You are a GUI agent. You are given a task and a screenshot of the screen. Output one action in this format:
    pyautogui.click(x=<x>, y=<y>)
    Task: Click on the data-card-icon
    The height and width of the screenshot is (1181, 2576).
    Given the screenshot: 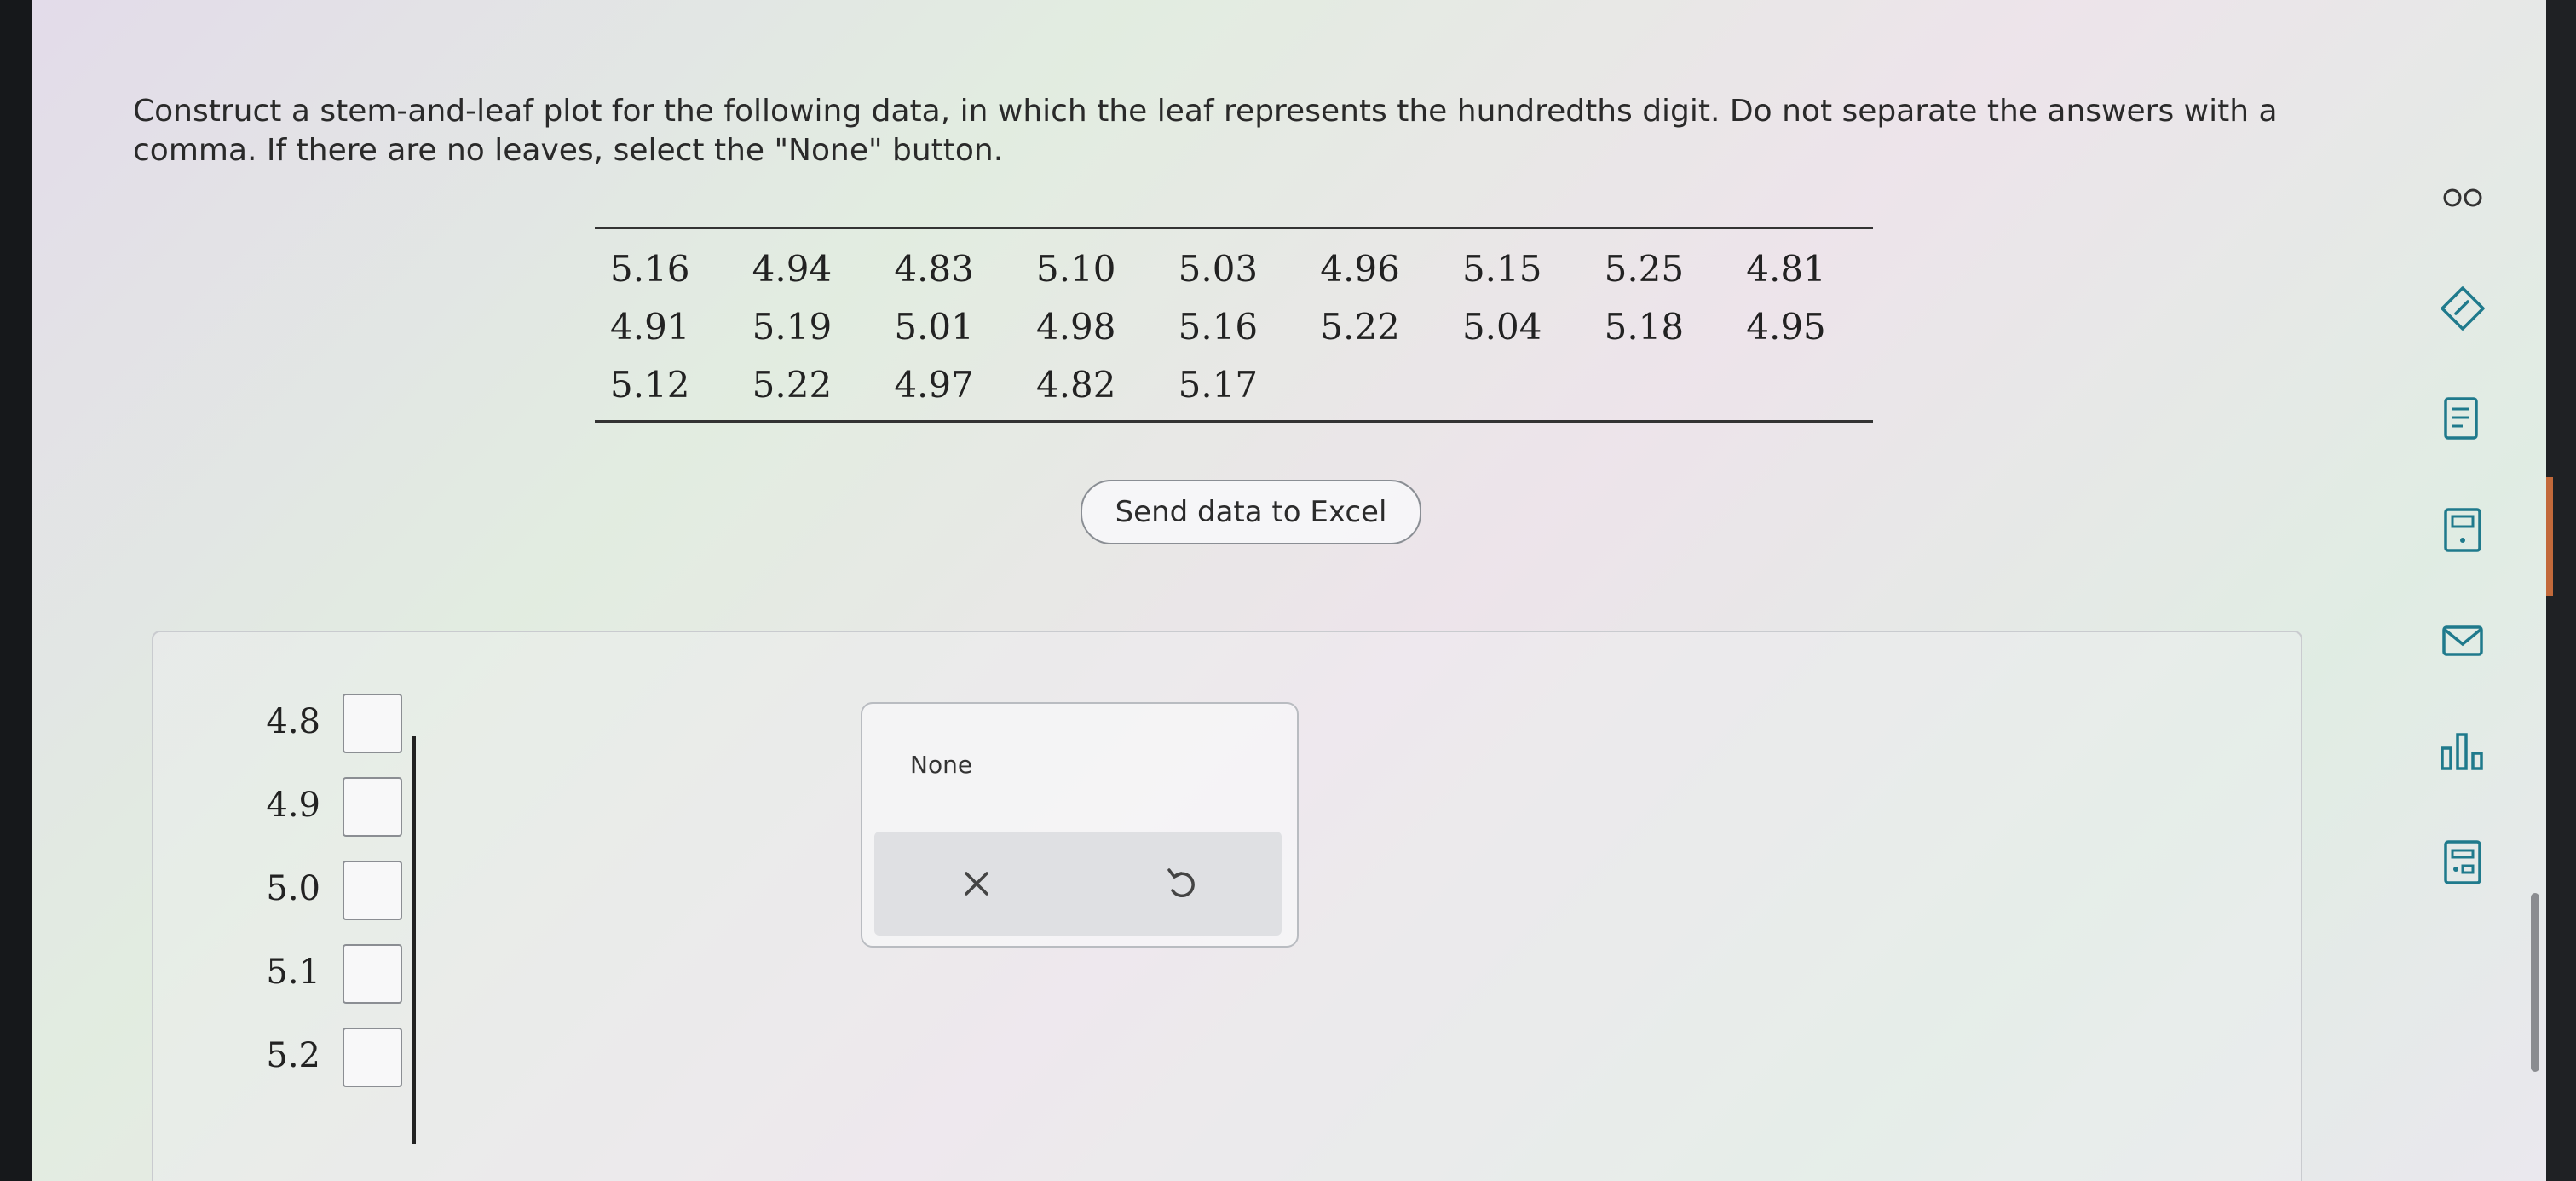 What is the action you would take?
    pyautogui.click(x=2462, y=862)
    